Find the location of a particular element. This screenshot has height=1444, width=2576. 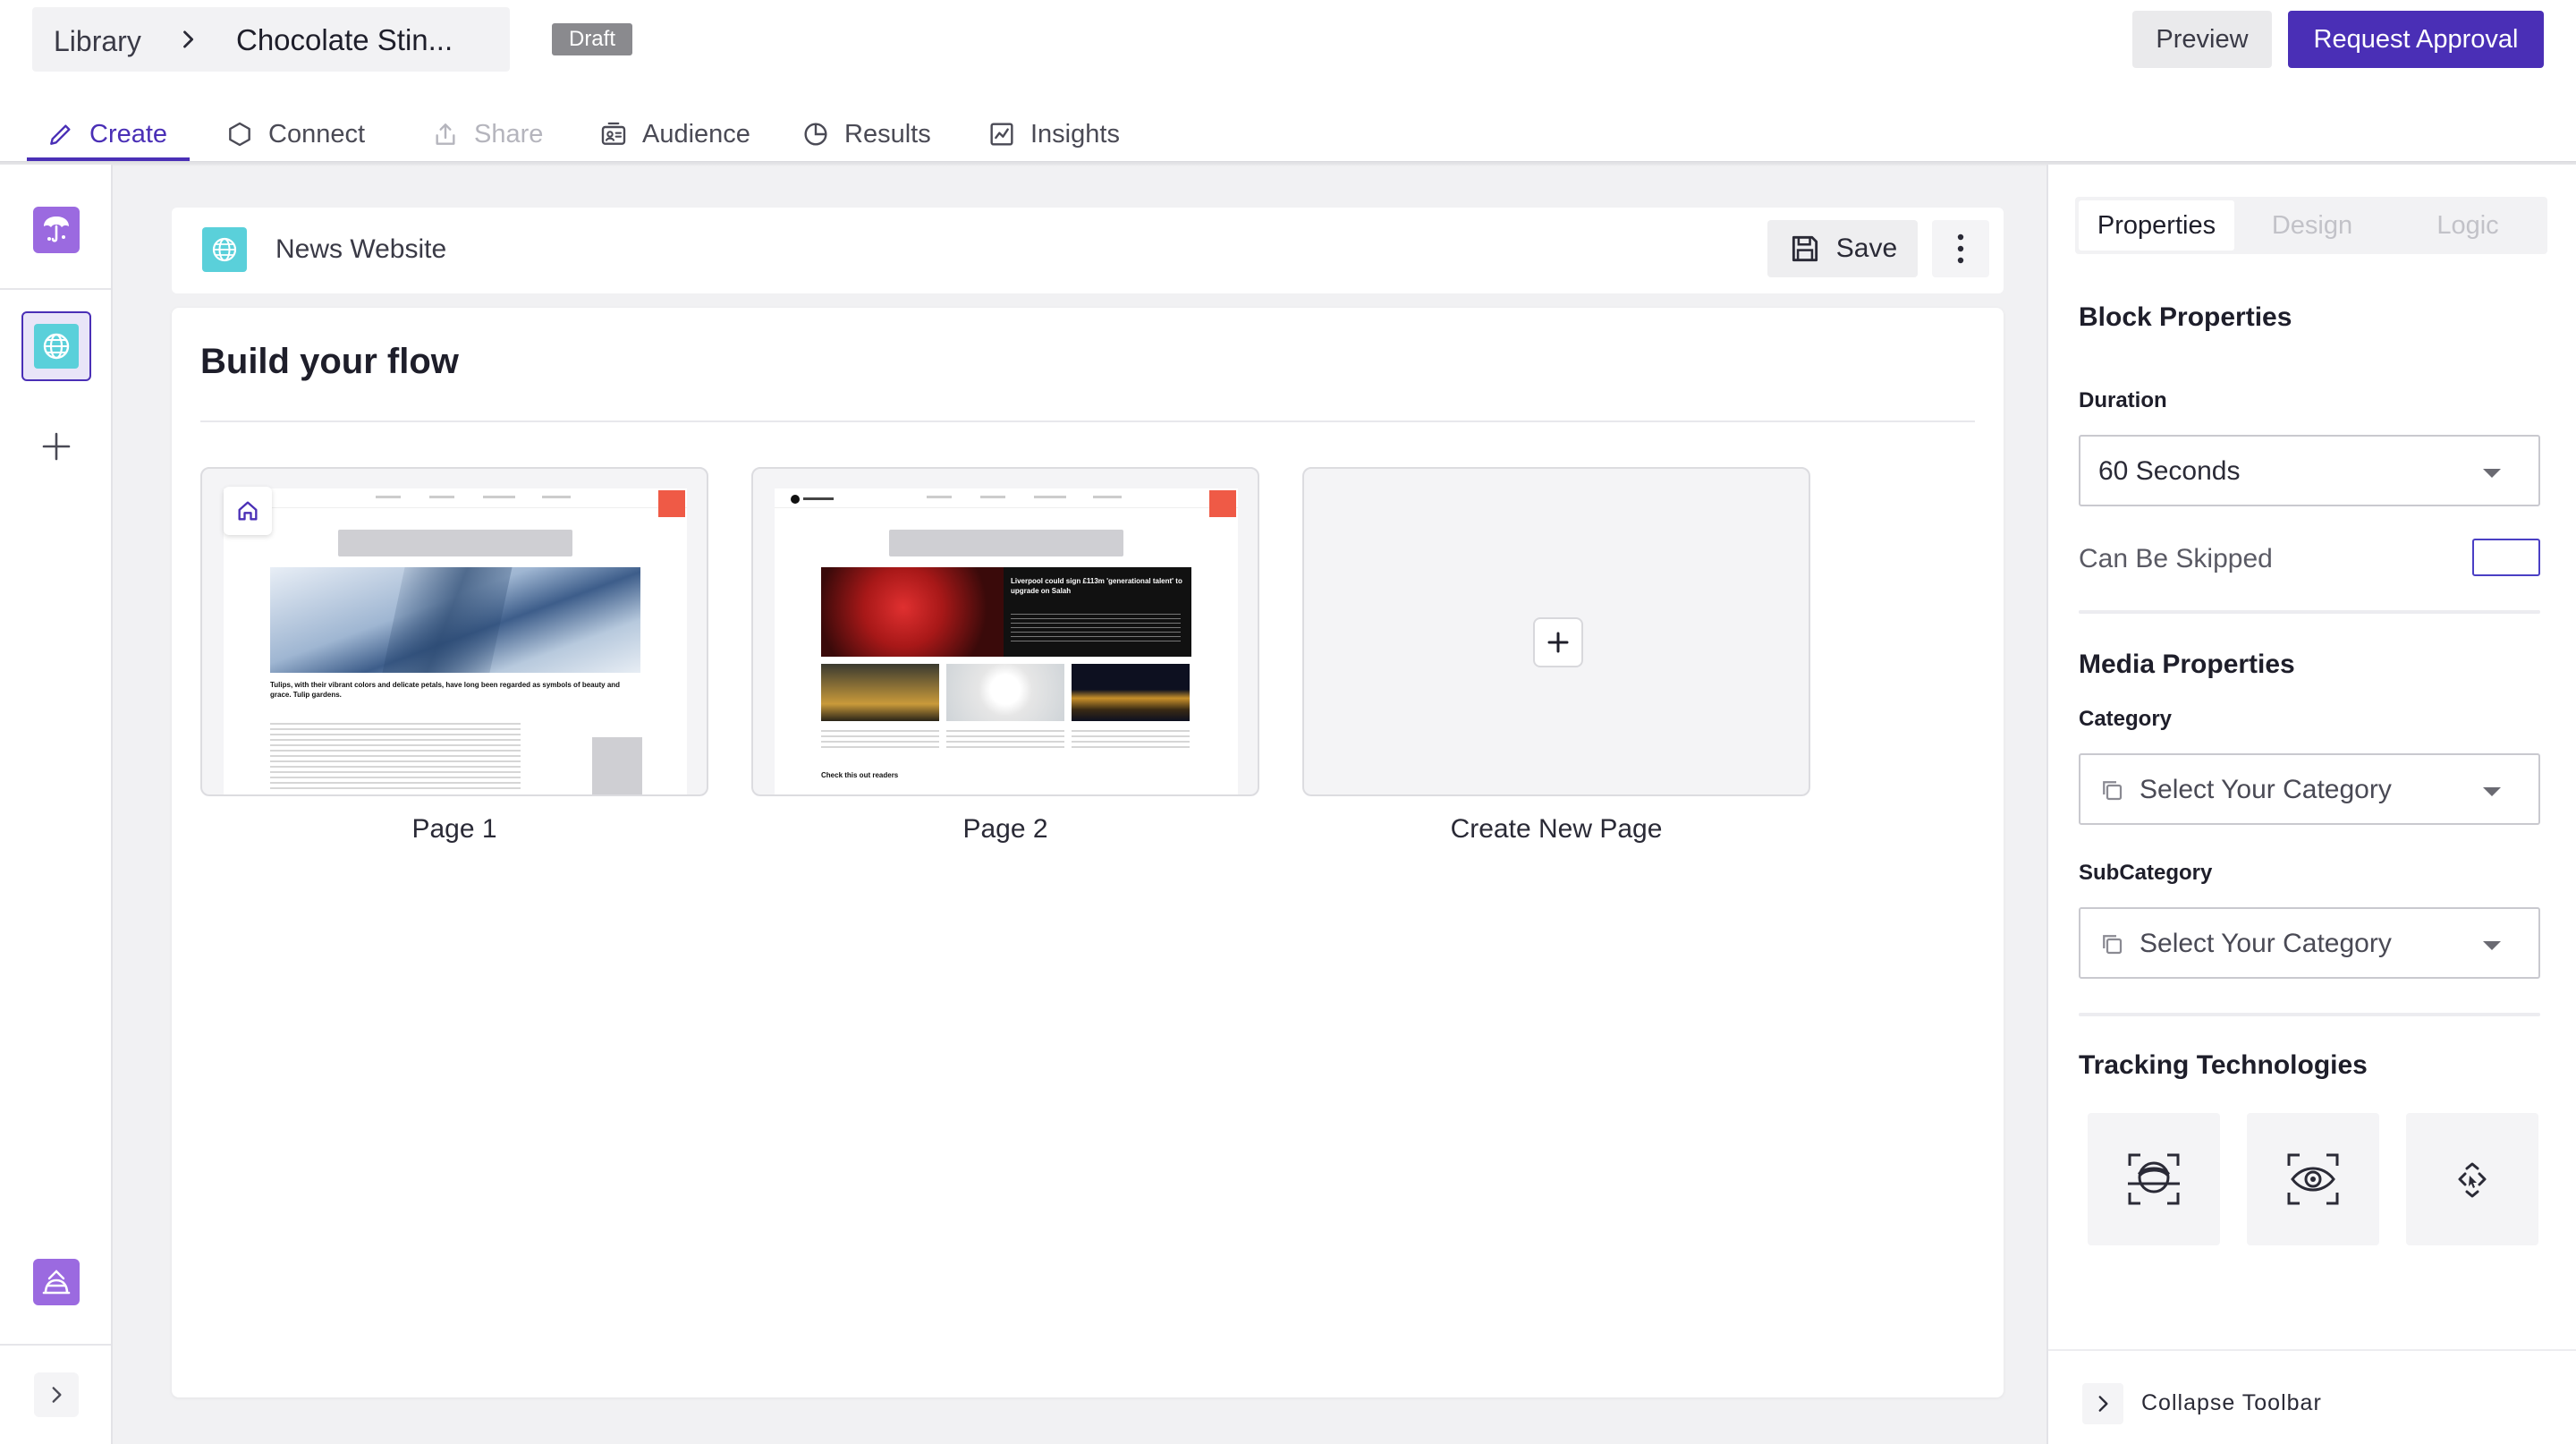

rail-add-block-button is located at coordinates (56, 447).